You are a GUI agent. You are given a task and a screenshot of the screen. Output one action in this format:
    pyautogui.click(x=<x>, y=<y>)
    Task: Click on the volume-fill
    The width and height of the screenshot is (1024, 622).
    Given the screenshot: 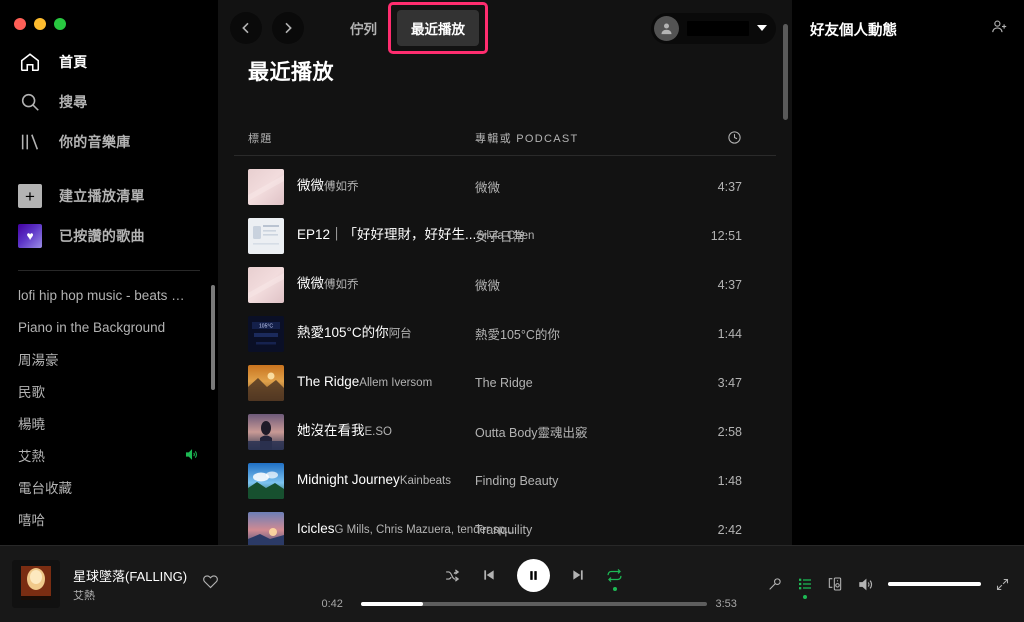 What is the action you would take?
    pyautogui.click(x=934, y=584)
    